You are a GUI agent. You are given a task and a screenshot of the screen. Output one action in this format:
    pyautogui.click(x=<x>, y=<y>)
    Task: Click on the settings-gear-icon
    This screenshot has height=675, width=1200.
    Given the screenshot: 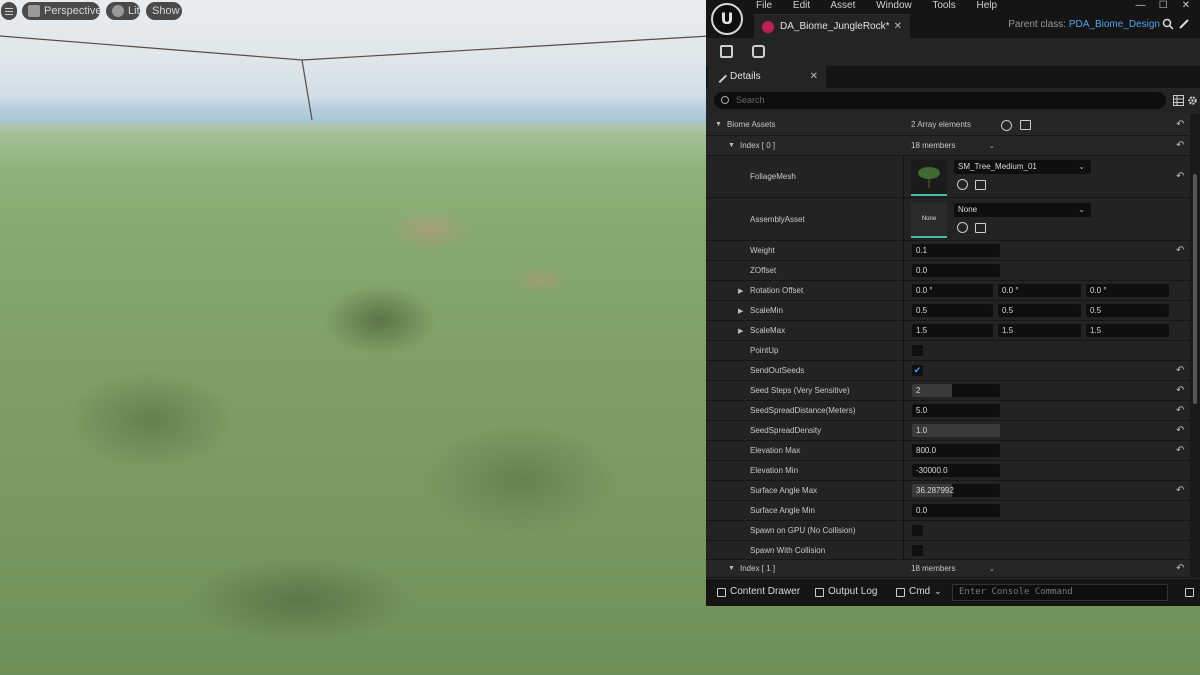 What is the action you would take?
    pyautogui.click(x=1192, y=100)
    